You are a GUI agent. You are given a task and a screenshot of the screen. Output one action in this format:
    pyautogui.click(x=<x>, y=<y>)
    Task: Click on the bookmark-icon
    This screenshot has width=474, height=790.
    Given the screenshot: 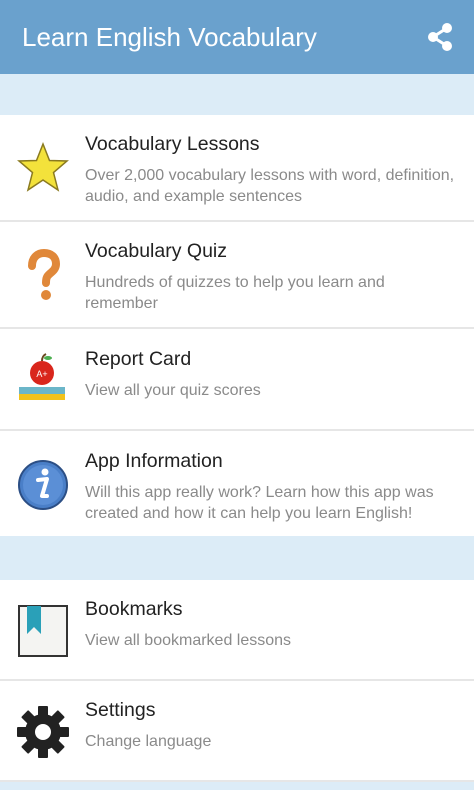 What is the action you would take?
    pyautogui.click(x=43, y=631)
    